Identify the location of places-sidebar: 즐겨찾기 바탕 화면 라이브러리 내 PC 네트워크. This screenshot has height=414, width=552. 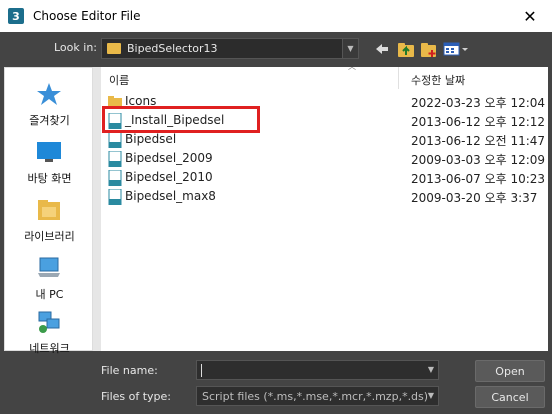
(49, 211).